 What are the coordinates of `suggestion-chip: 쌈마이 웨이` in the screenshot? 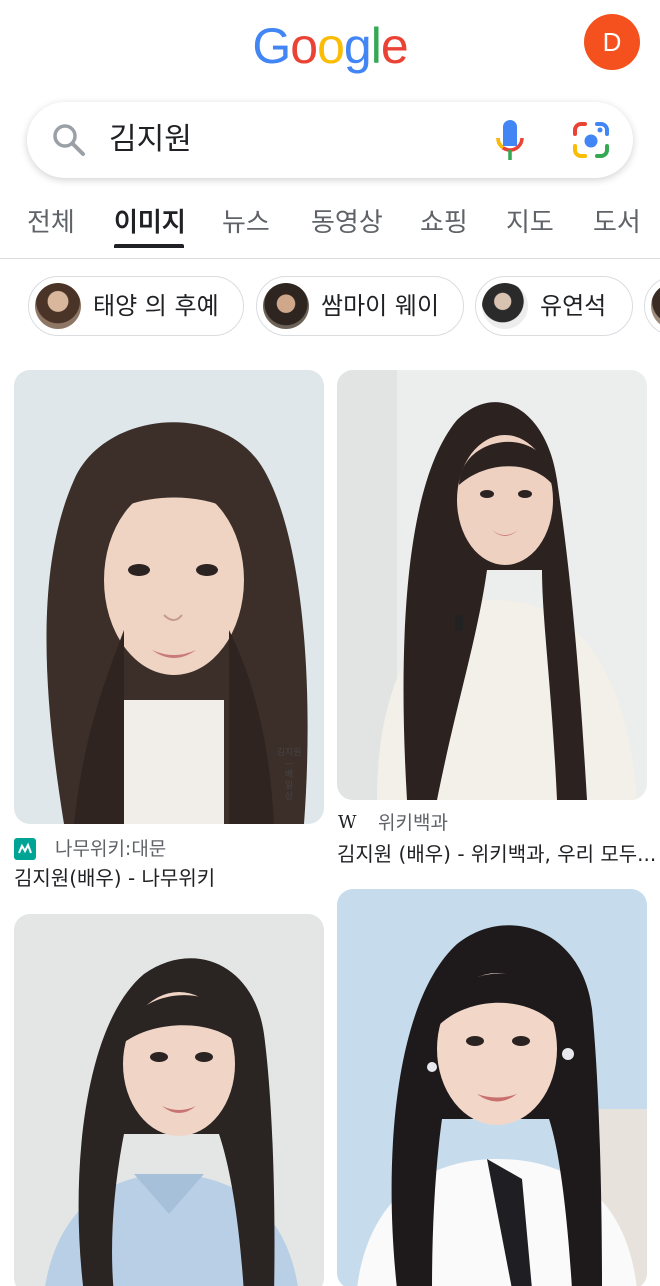 It's located at (360, 306).